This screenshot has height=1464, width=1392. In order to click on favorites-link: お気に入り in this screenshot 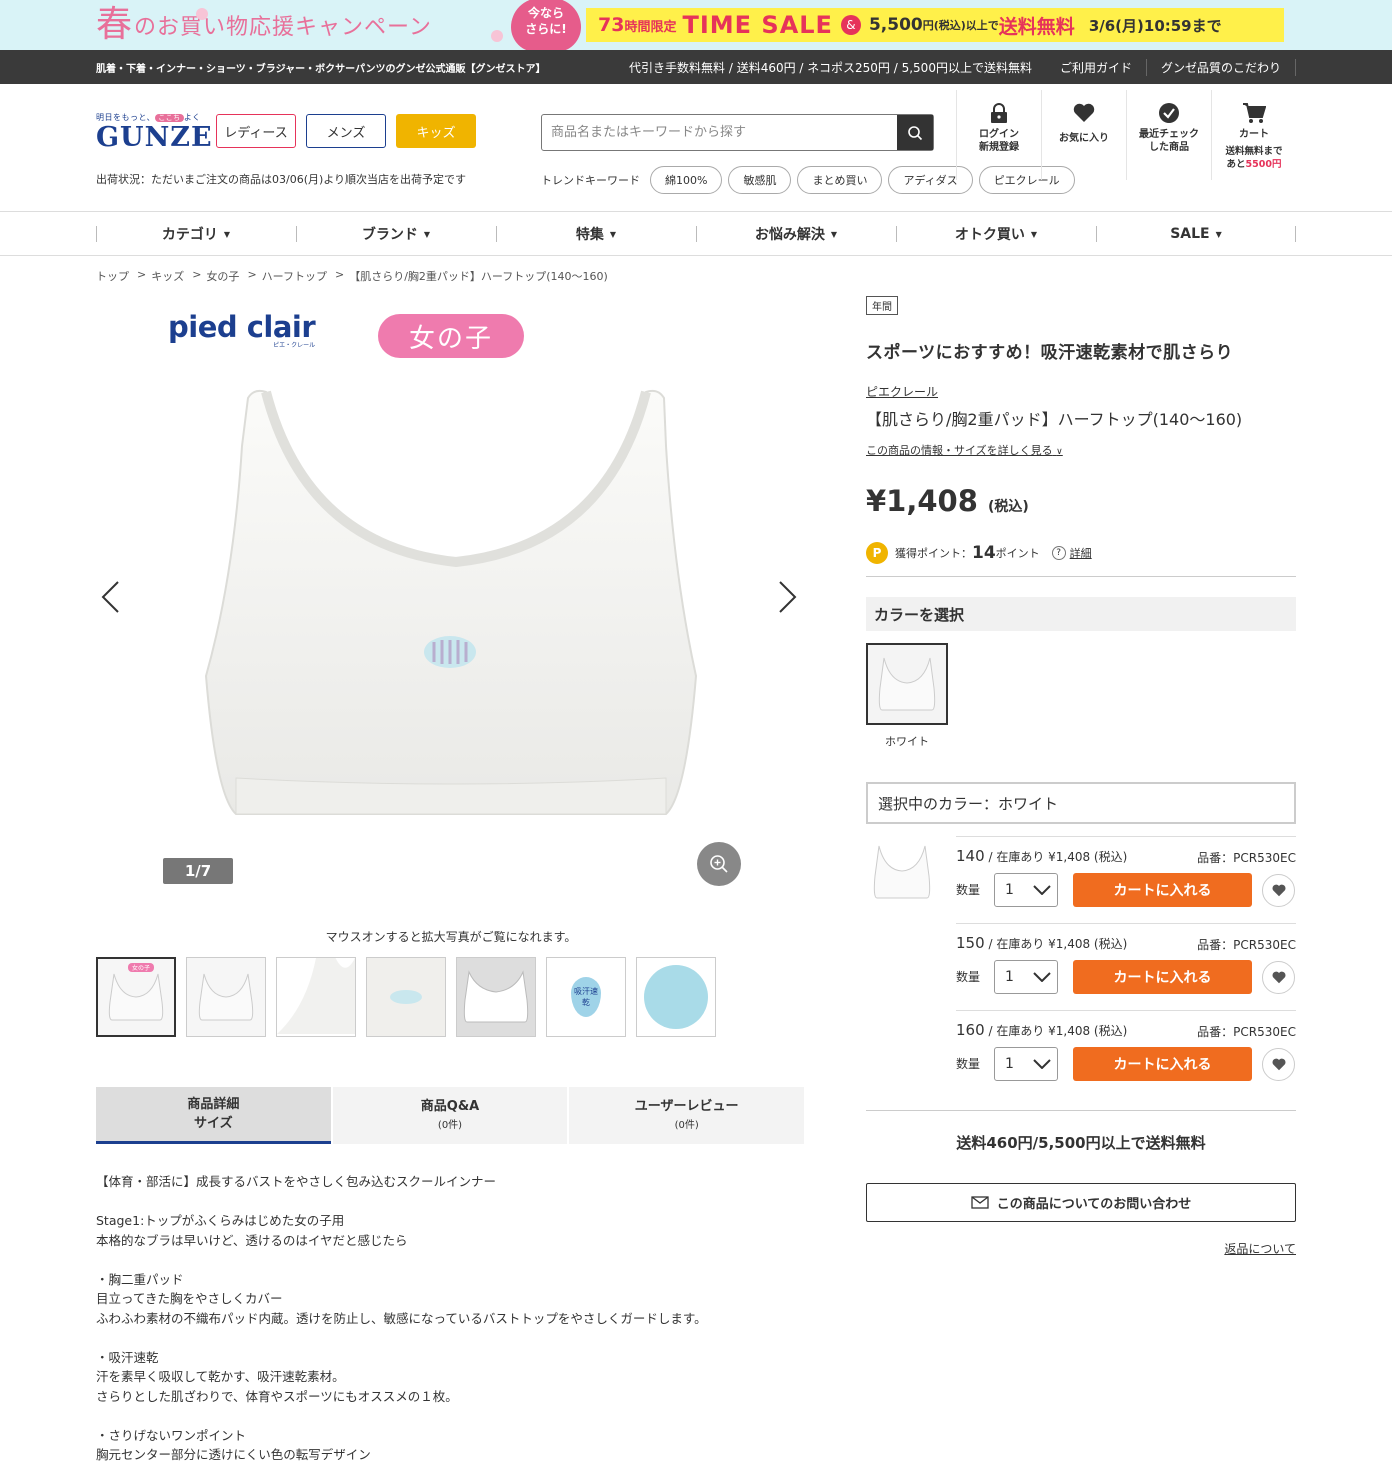, I will do `click(1083, 135)`.